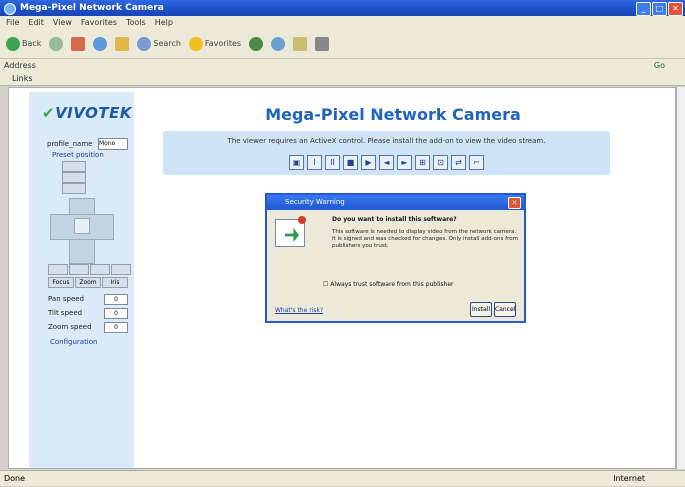  I want to click on history-icon, so click(278, 43).